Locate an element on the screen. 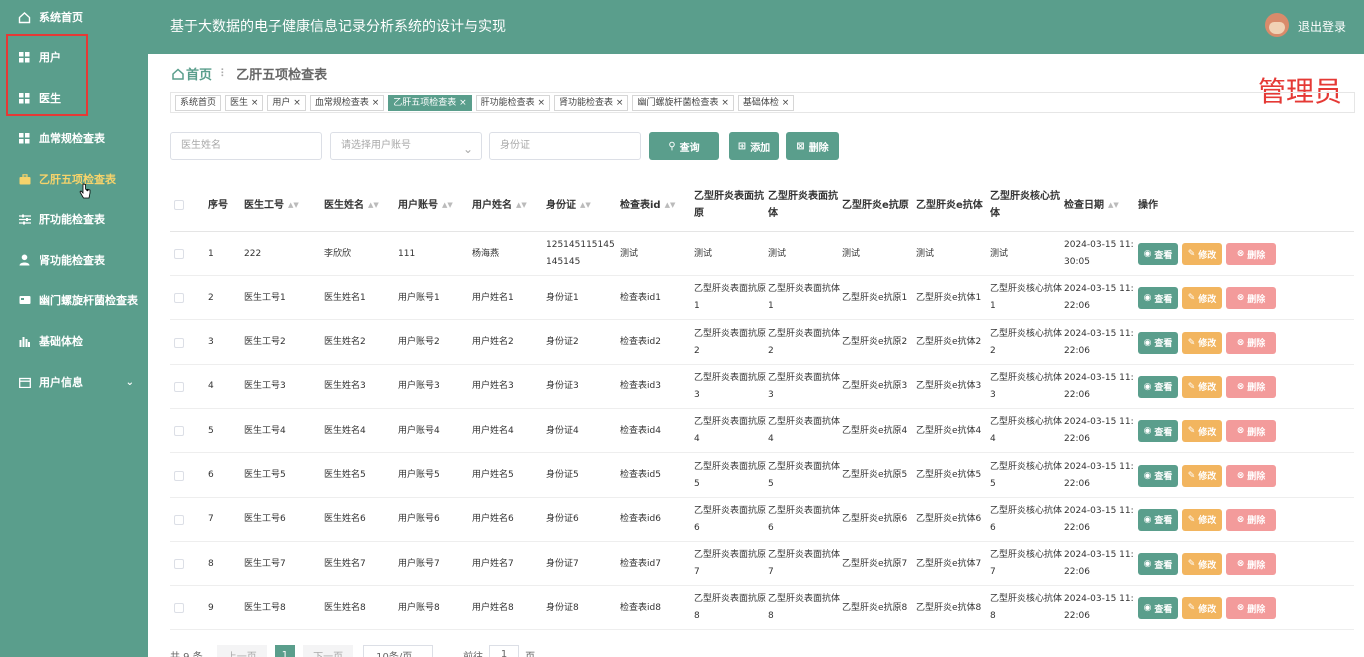  sidebar-item-label: 系统首页 is located at coordinates (61, 17).